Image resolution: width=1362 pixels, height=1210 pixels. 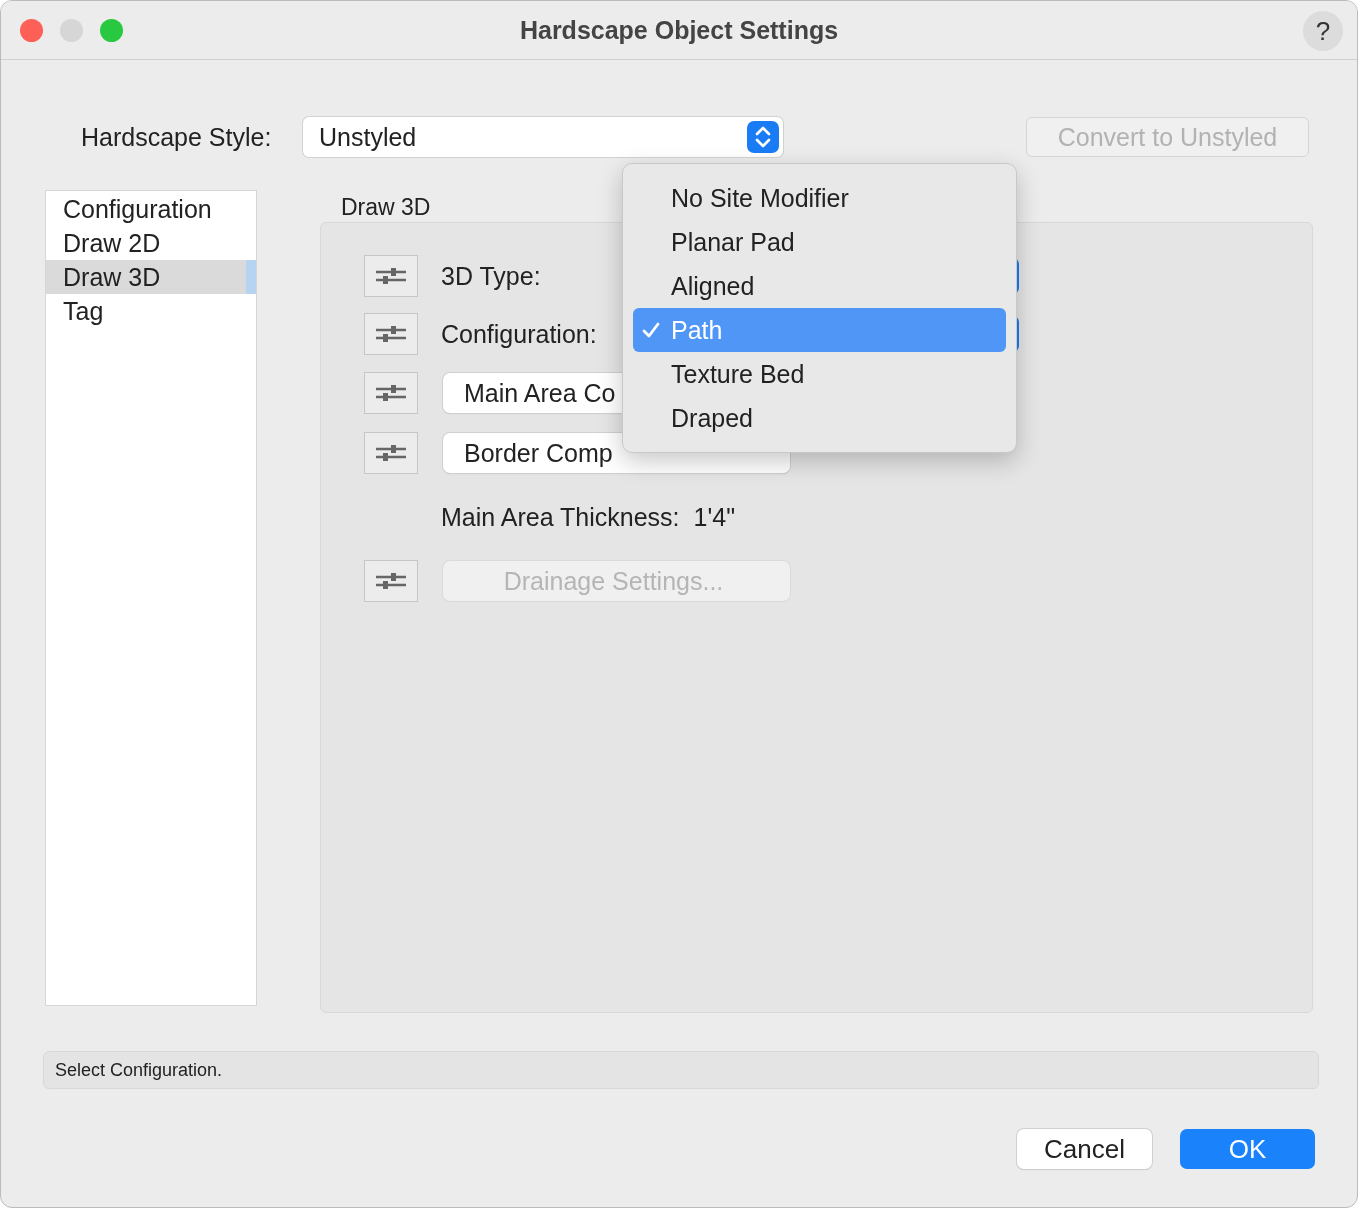 I want to click on window-title: Hardscape Object Settings, so click(x=679, y=30).